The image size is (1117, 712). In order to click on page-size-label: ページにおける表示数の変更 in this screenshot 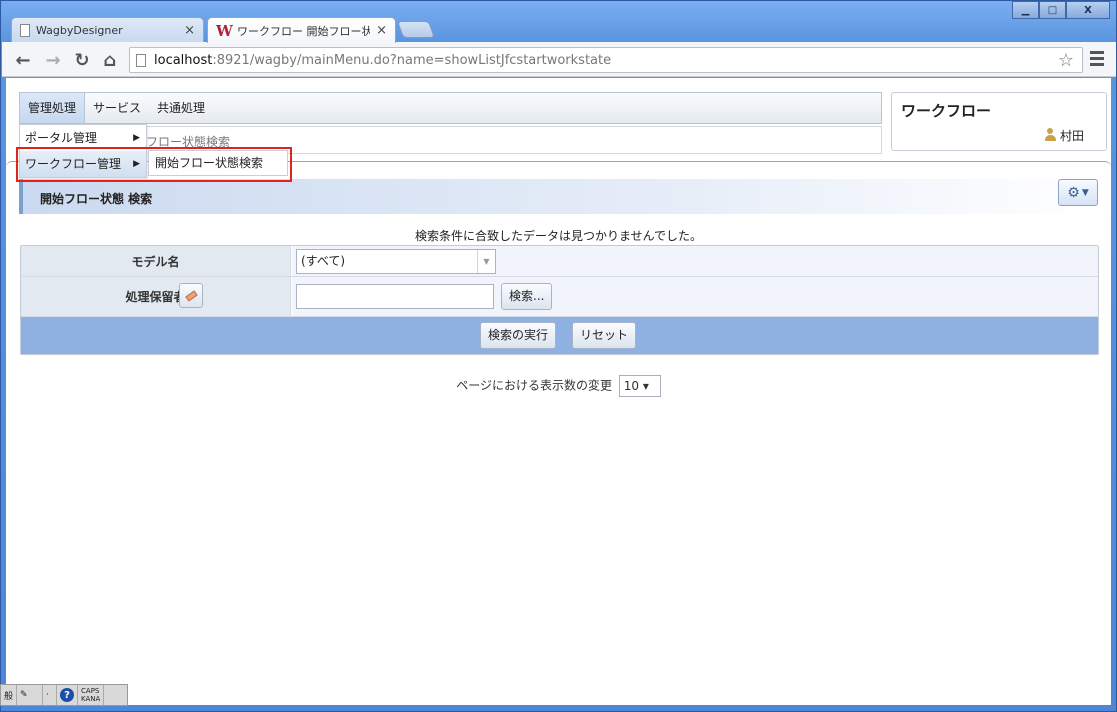, I will do `click(534, 385)`.